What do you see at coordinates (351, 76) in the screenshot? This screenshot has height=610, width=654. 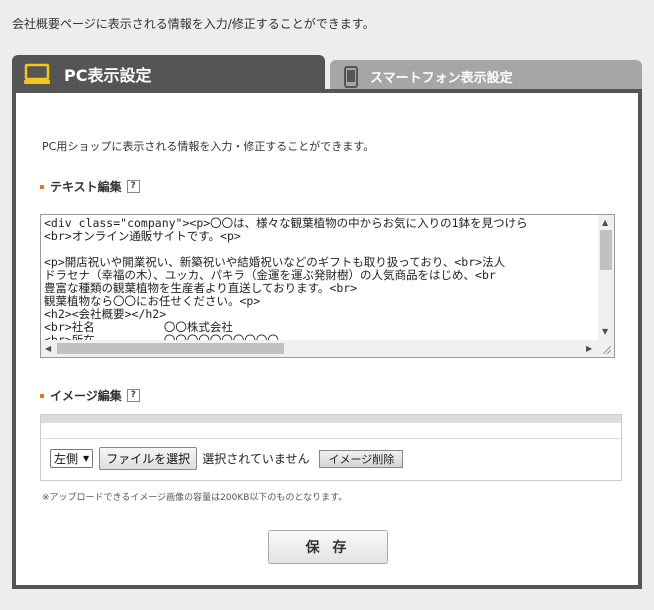 I see `smartphone-icon` at bounding box center [351, 76].